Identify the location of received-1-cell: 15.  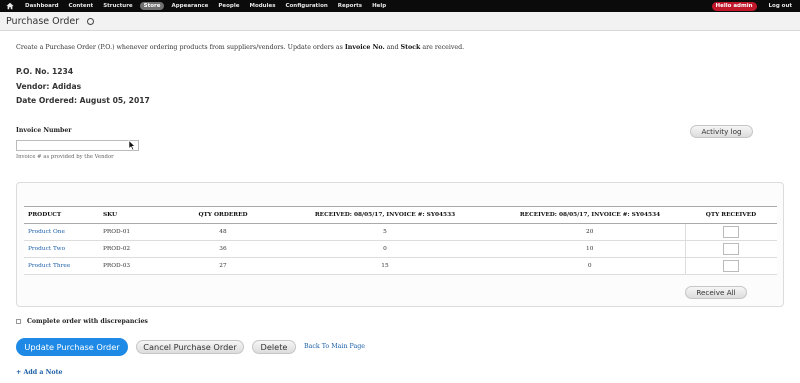
(385, 266).